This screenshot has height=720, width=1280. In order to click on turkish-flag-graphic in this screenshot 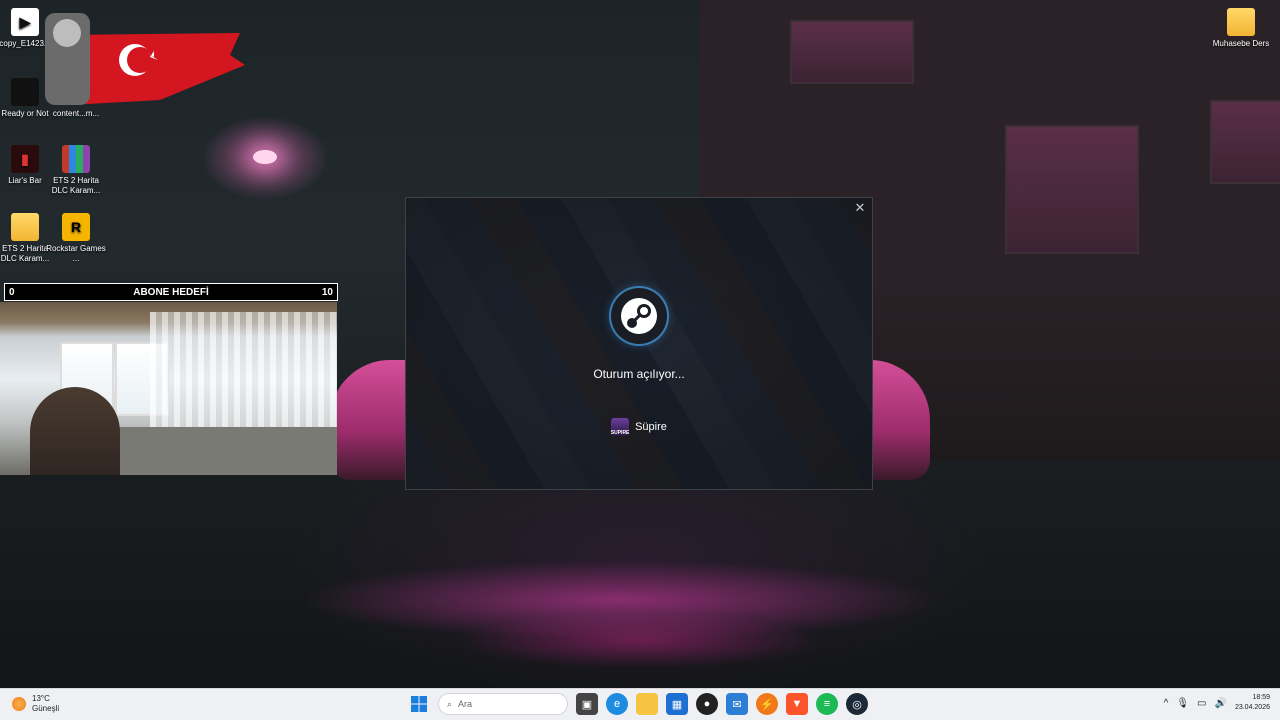, I will do `click(145, 59)`.